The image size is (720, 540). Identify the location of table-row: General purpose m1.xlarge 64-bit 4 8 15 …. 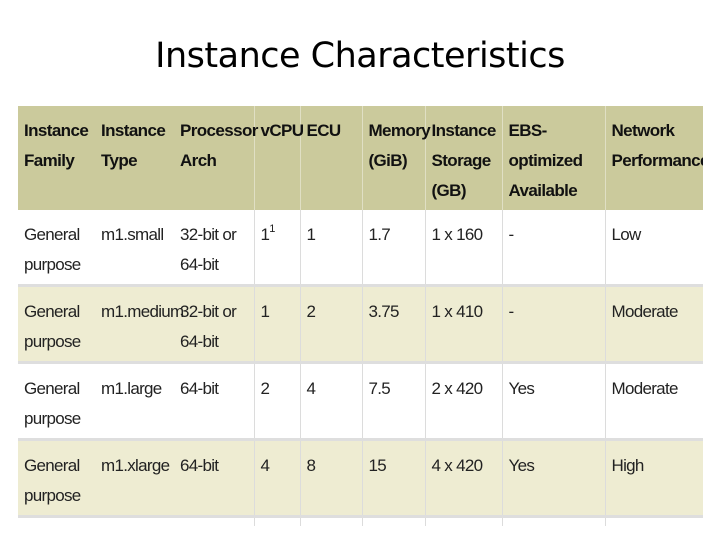
(360, 477).